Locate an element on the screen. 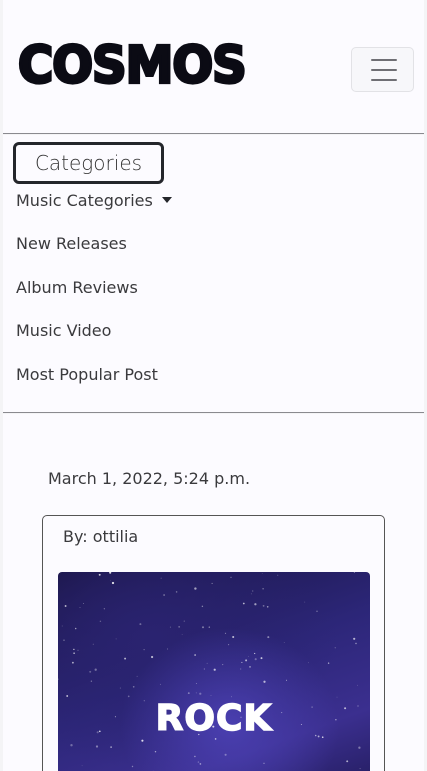 The width and height of the screenshot is (427, 771). post-image-label: ROCK is located at coordinates (214, 718).